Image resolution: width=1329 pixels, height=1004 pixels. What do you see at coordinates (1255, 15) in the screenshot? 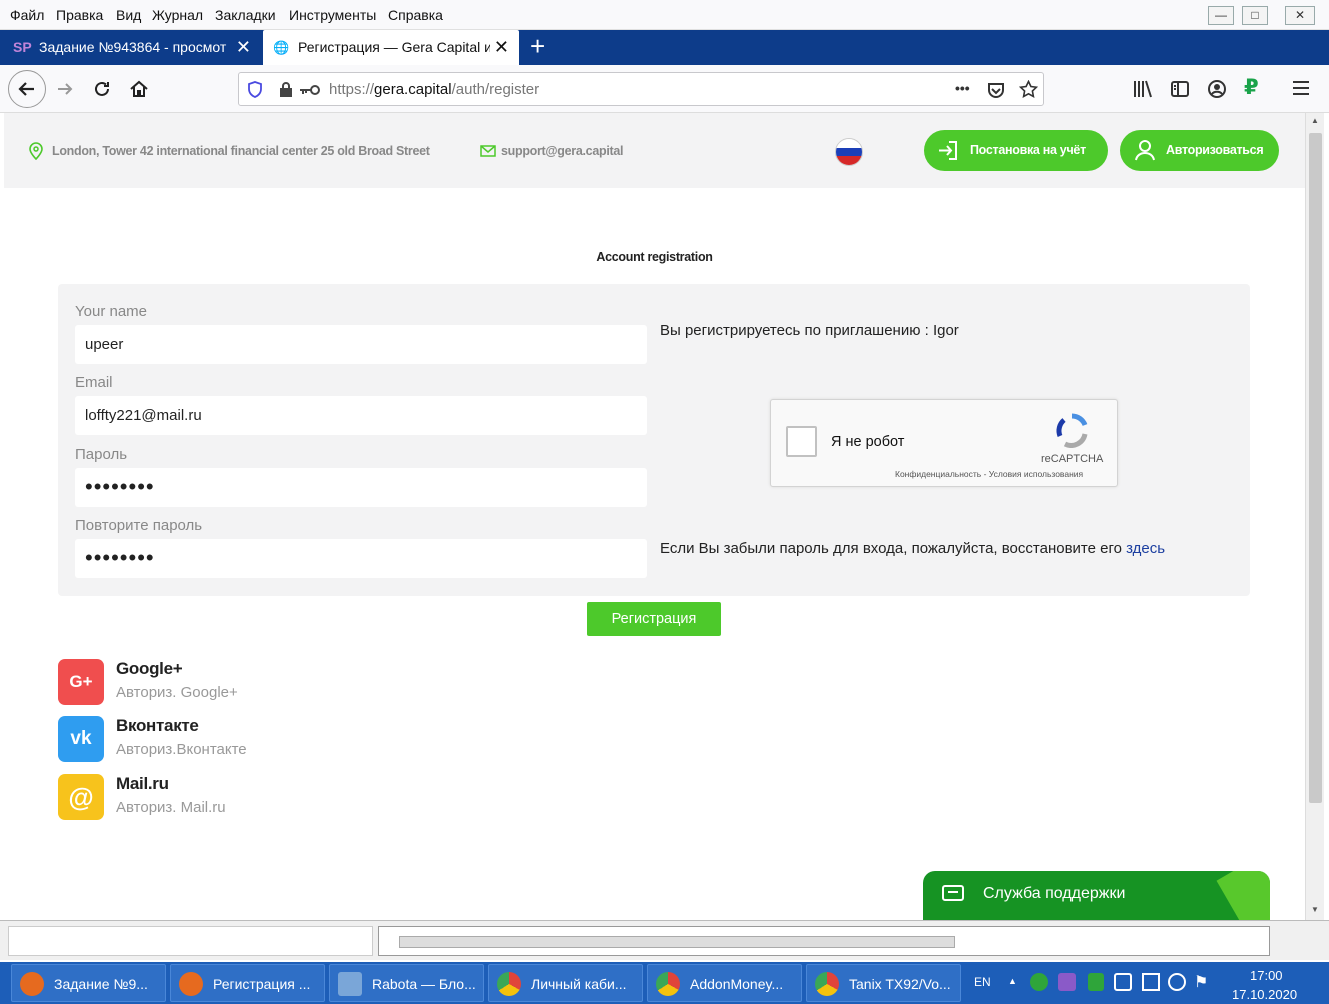
I see `maximize-button: □` at bounding box center [1255, 15].